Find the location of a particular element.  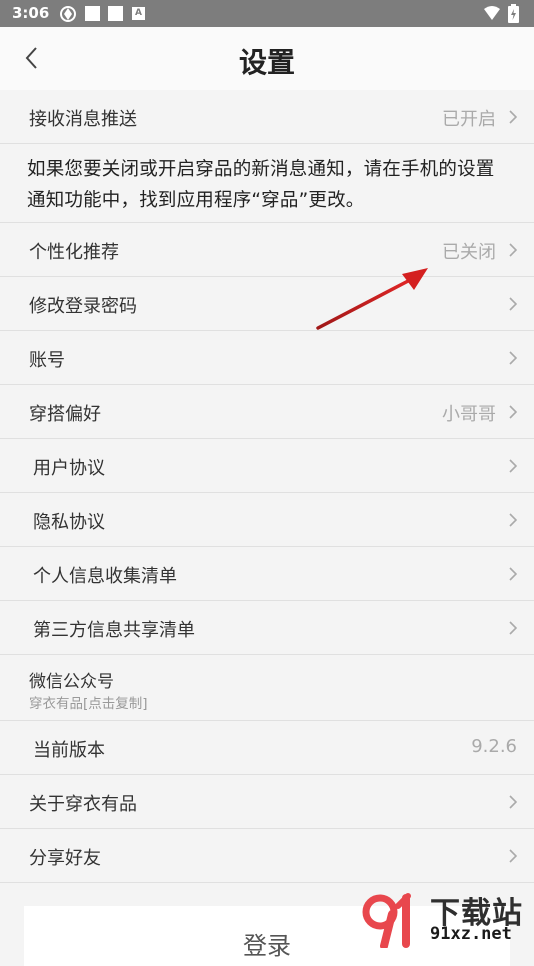

row-third-party-sharing-list: 第三方信息共享清单 is located at coordinates (267, 628).